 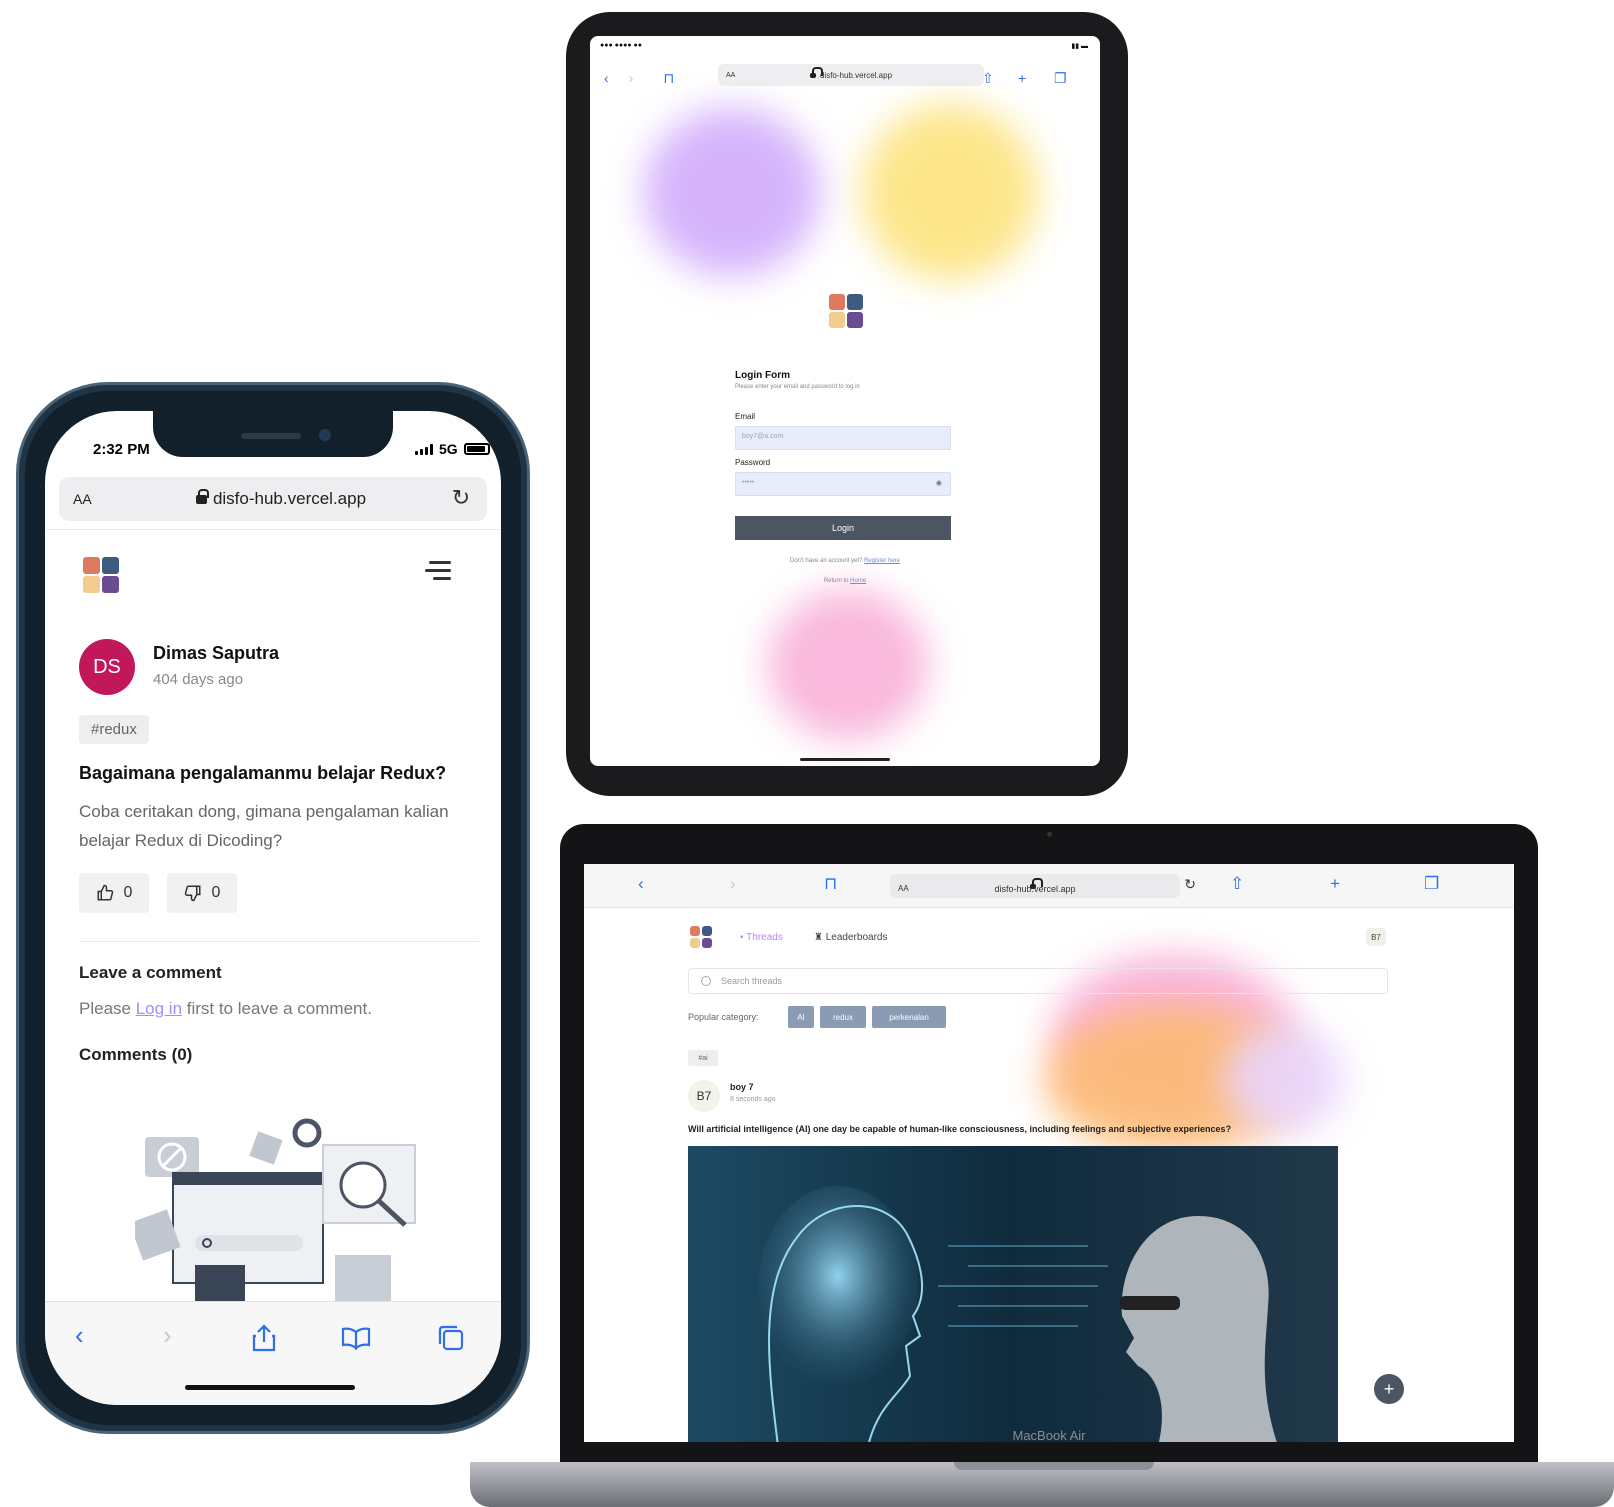 What do you see at coordinates (723, 1017) in the screenshot?
I see `popular-category-label: Popular category:` at bounding box center [723, 1017].